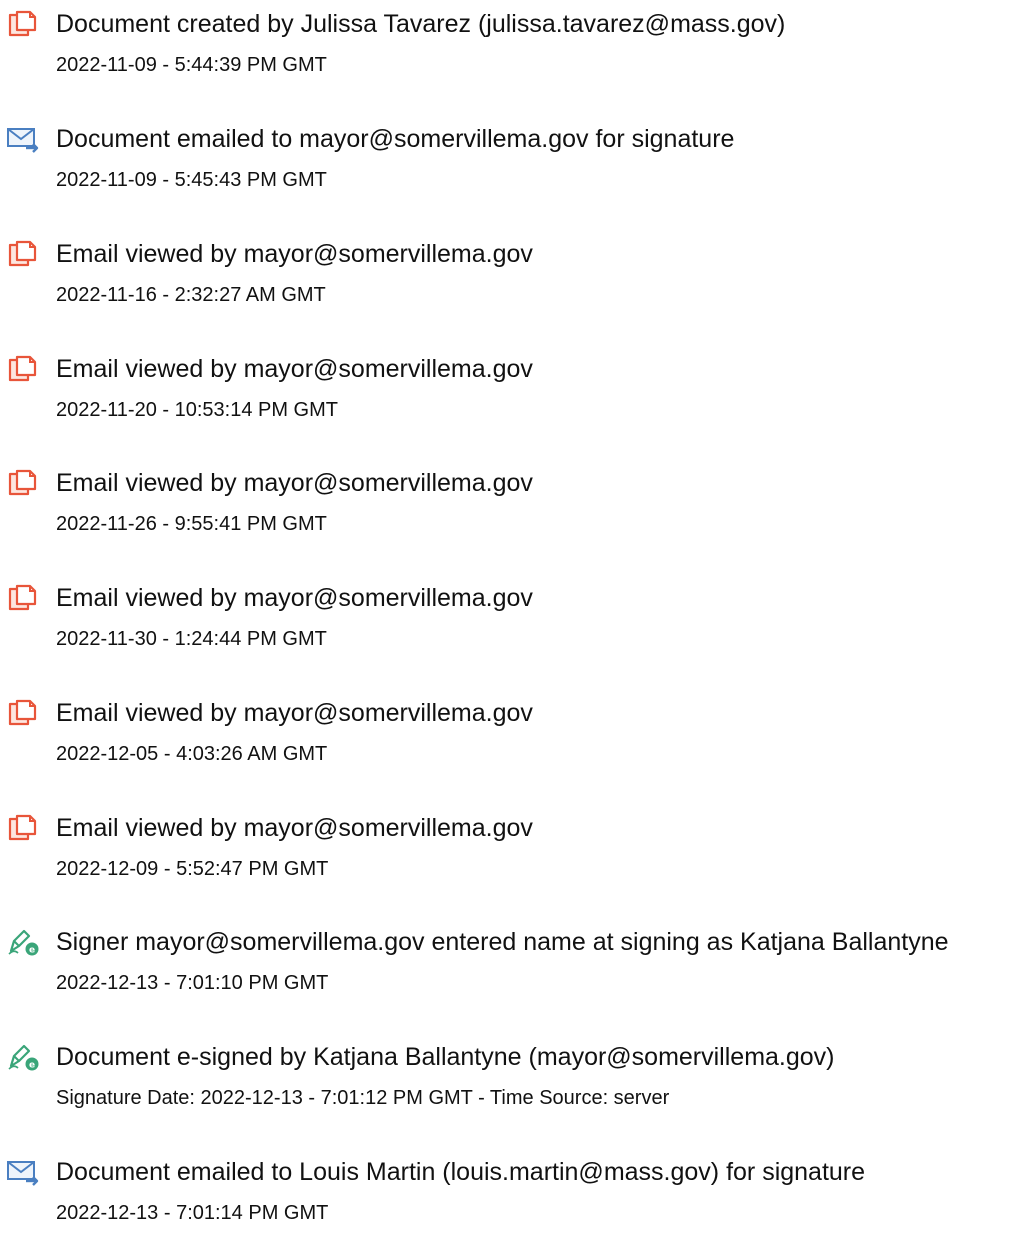 The height and width of the screenshot is (1248, 1010). What do you see at coordinates (192, 1213) in the screenshot?
I see `entry-timestamp: 2022-12-13 - 7:01:14 PM GMT` at bounding box center [192, 1213].